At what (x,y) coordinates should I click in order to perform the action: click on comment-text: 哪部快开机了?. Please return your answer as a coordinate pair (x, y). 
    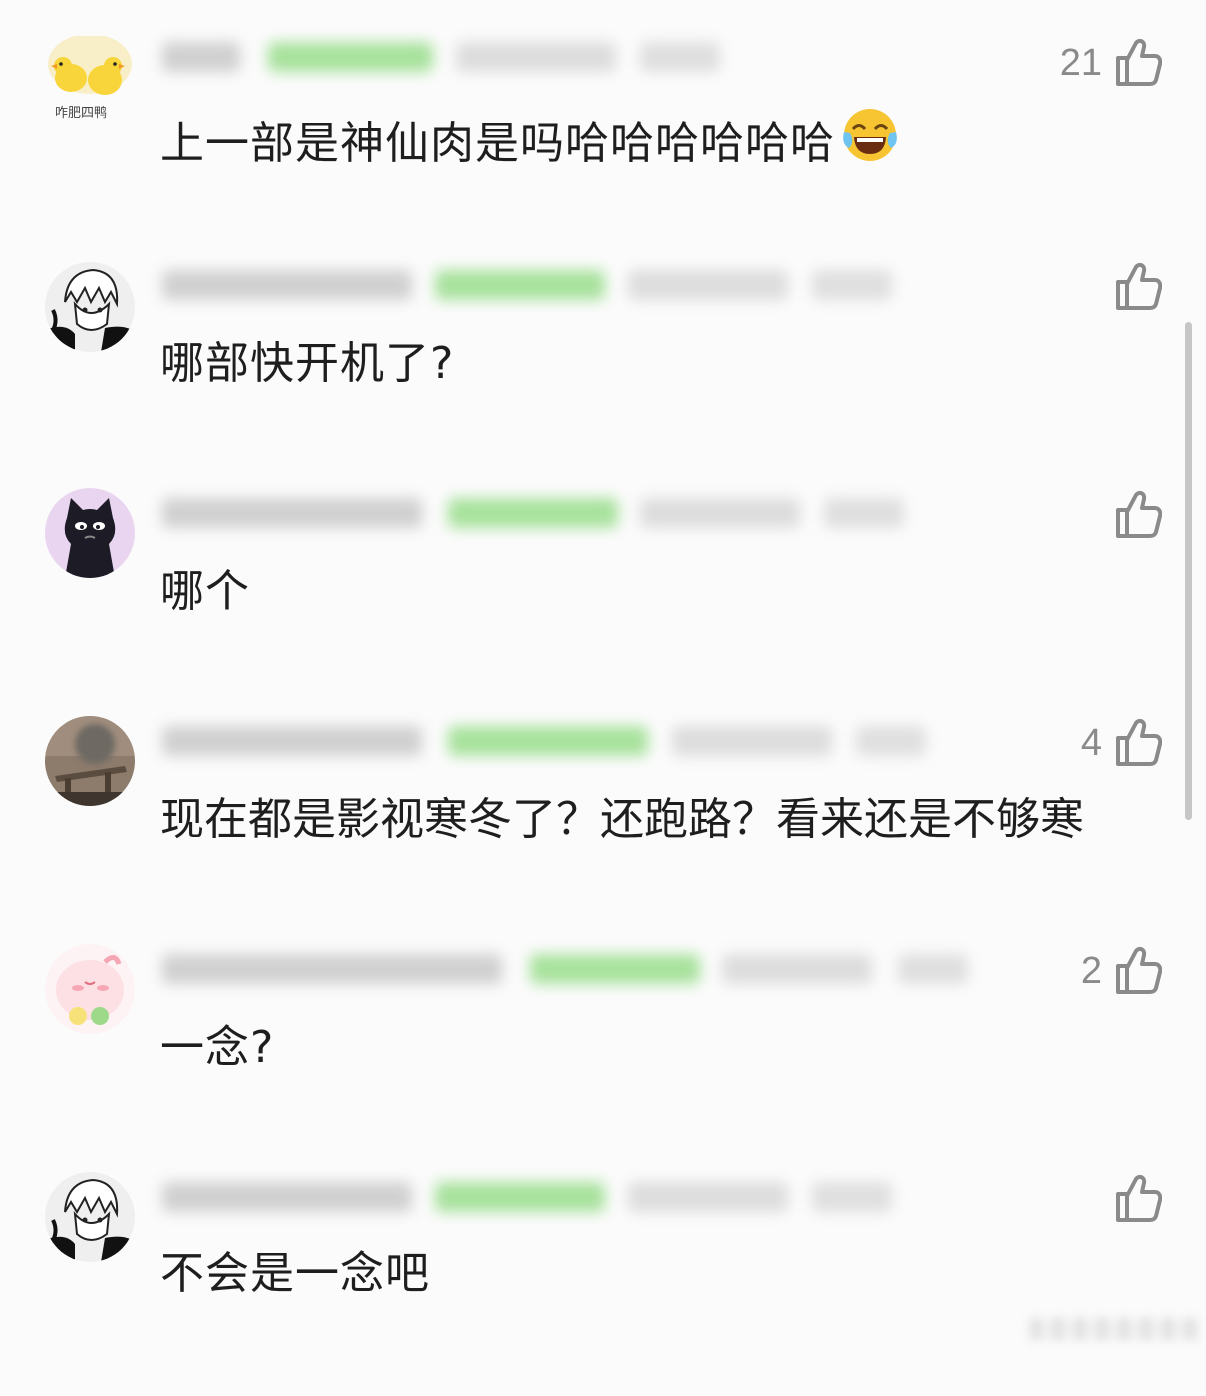
    Looking at the image, I should click on (307, 363).